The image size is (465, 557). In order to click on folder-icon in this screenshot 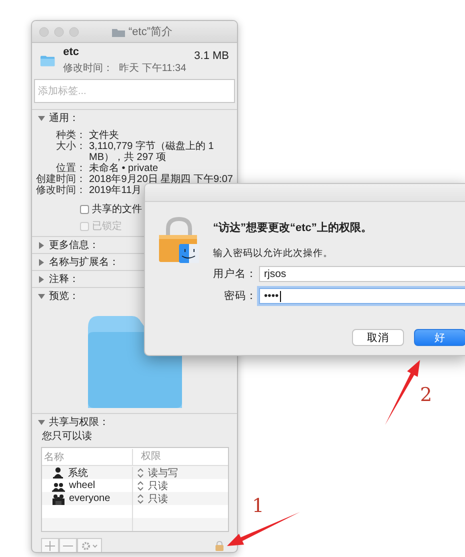, I will do `click(118, 31)`.